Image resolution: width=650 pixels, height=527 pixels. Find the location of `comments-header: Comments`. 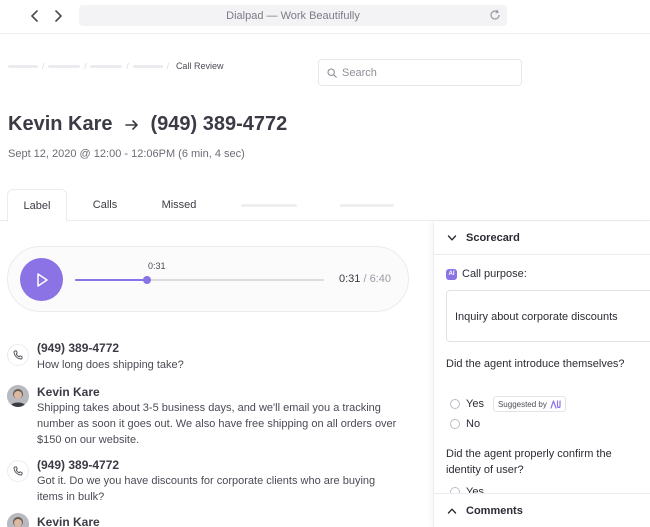

comments-header: Comments is located at coordinates (542, 510).